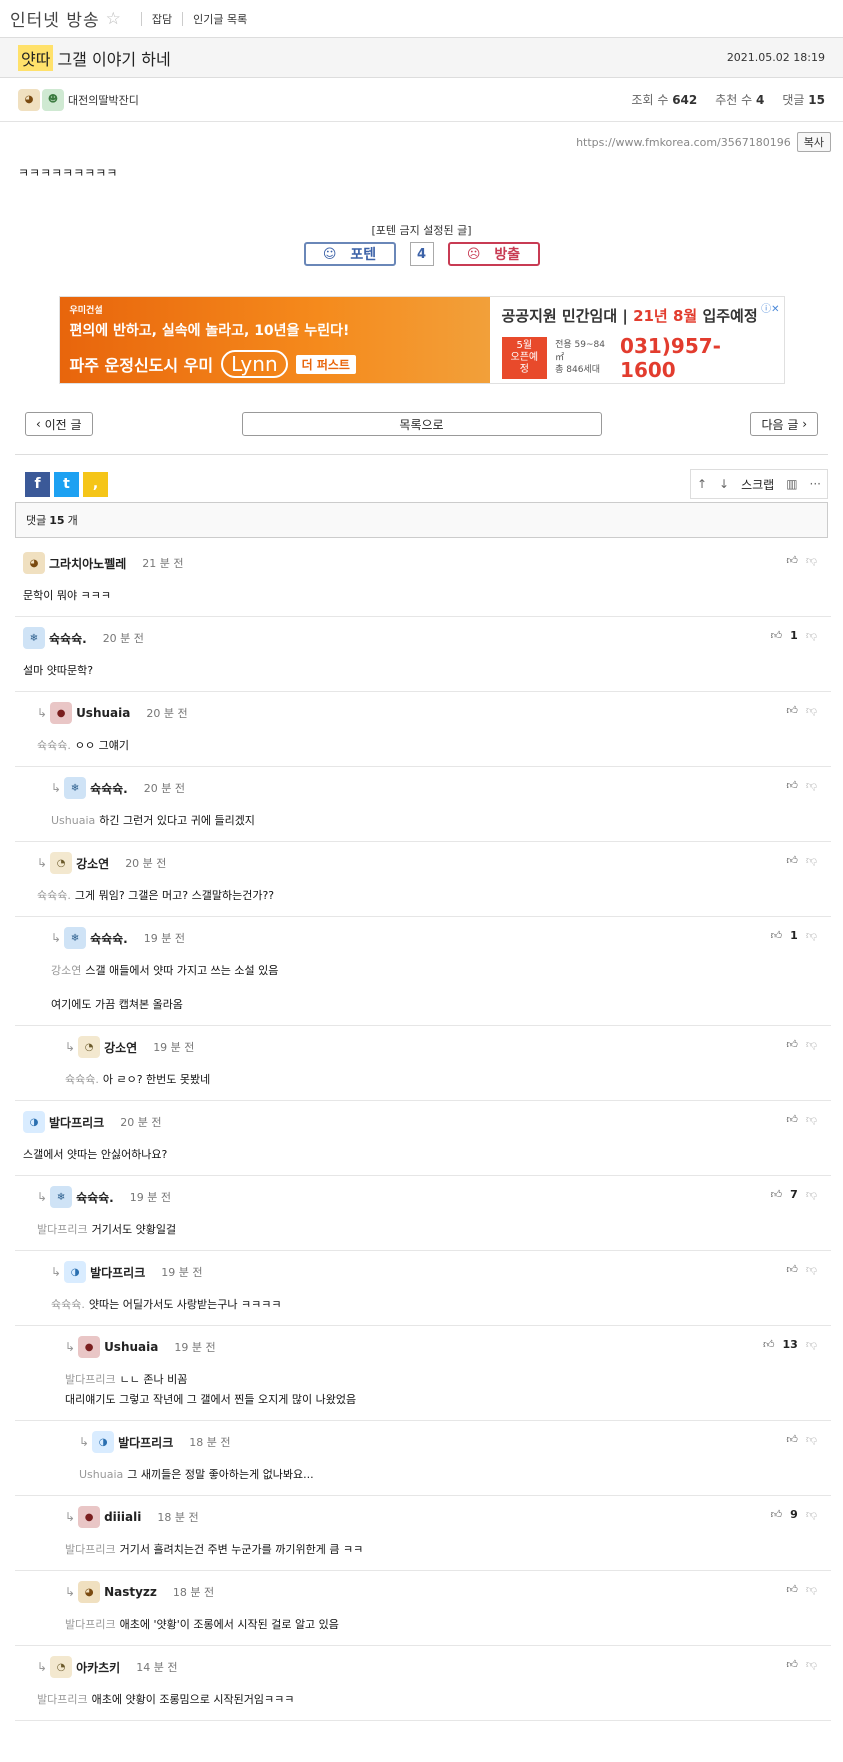 This screenshot has width=843, height=1762. Describe the element at coordinates (67, 595) in the screenshot. I see `comment-body: 문학이 뭐야 ㅋㅋㅋ` at that location.